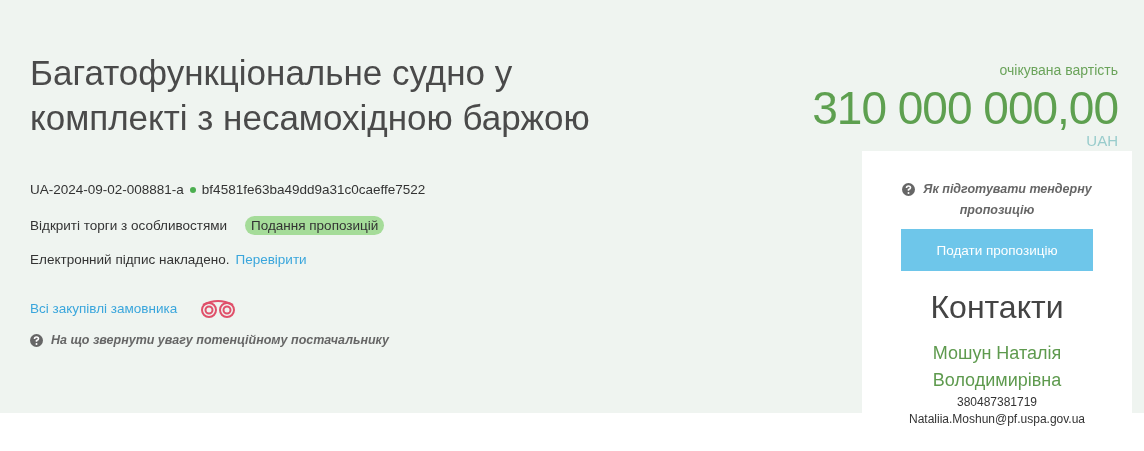 Image resolution: width=1144 pixels, height=451 pixels. Describe the element at coordinates (107, 189) in the screenshot. I see `tender-id: UA-2024-09-02-008881-a` at that location.